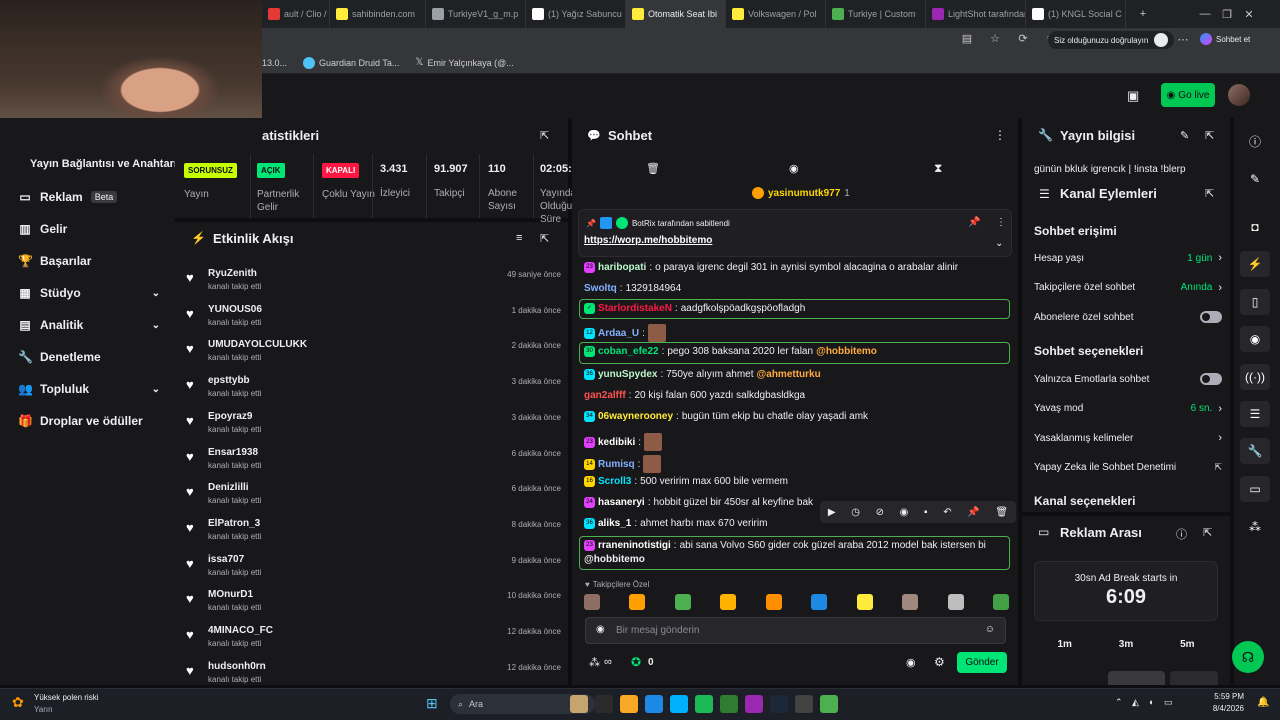 The height and width of the screenshot is (720, 1280). What do you see at coordinates (876, 14) in the screenshot?
I see `browser-tab: Turkiye | Custom` at bounding box center [876, 14].